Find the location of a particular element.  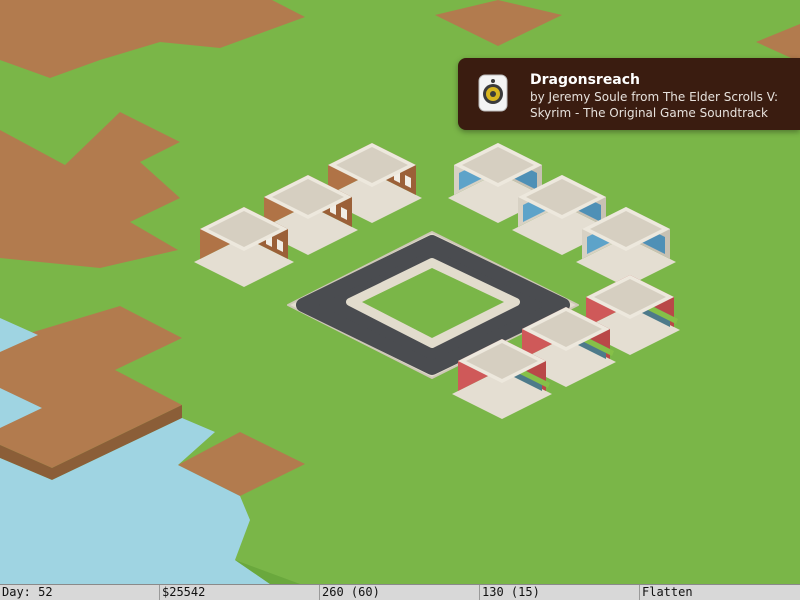

current-tool: Flatten is located at coordinates (720, 592).